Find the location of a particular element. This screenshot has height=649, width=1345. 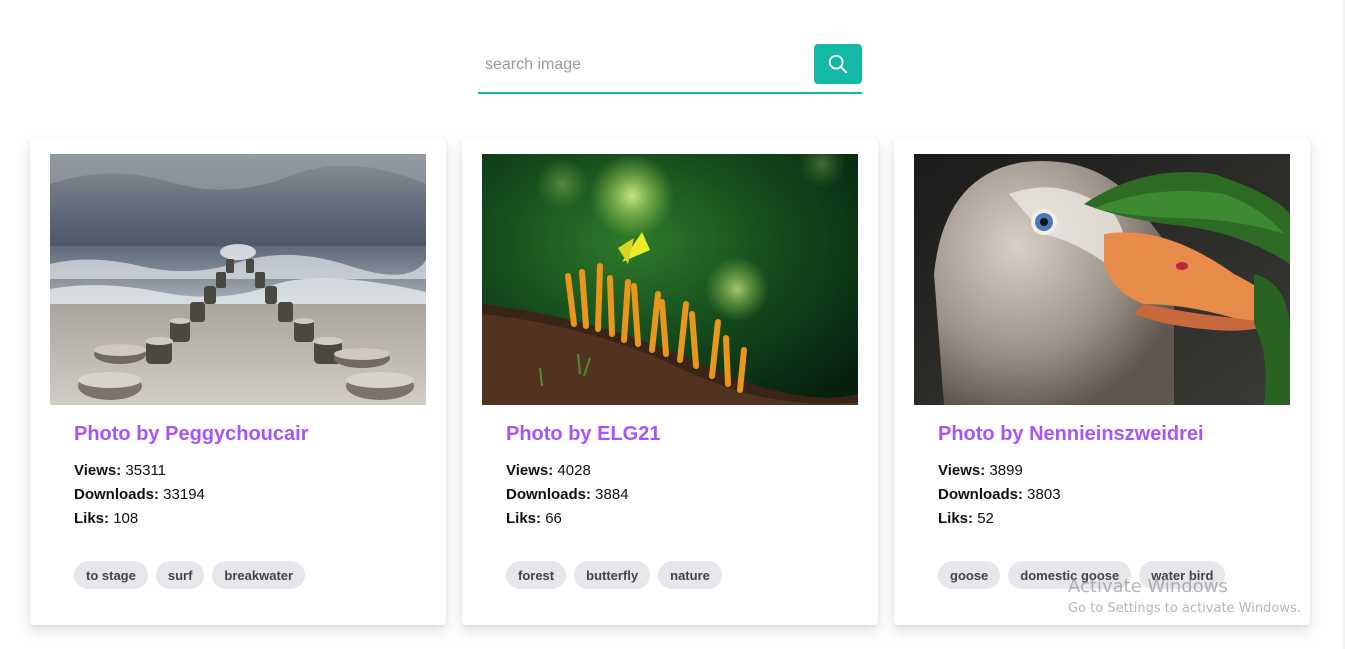

tag-list: forest butterfly nature is located at coordinates (614, 575).